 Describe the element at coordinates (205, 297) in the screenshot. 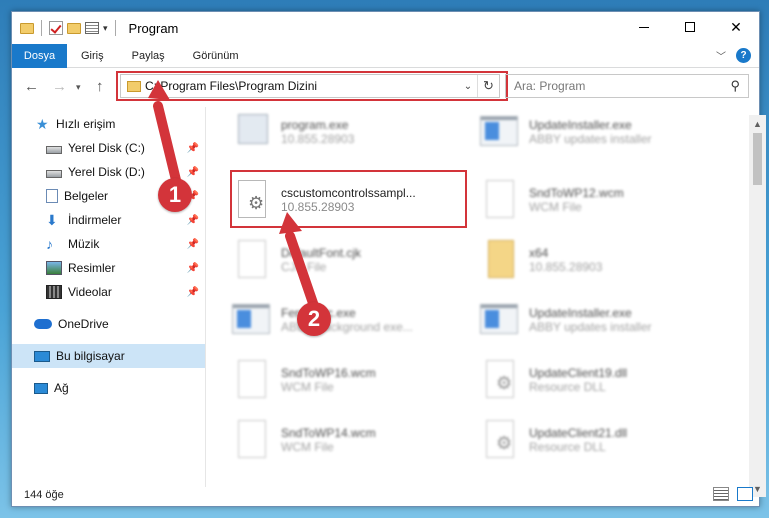

I see `pane-divider` at that location.